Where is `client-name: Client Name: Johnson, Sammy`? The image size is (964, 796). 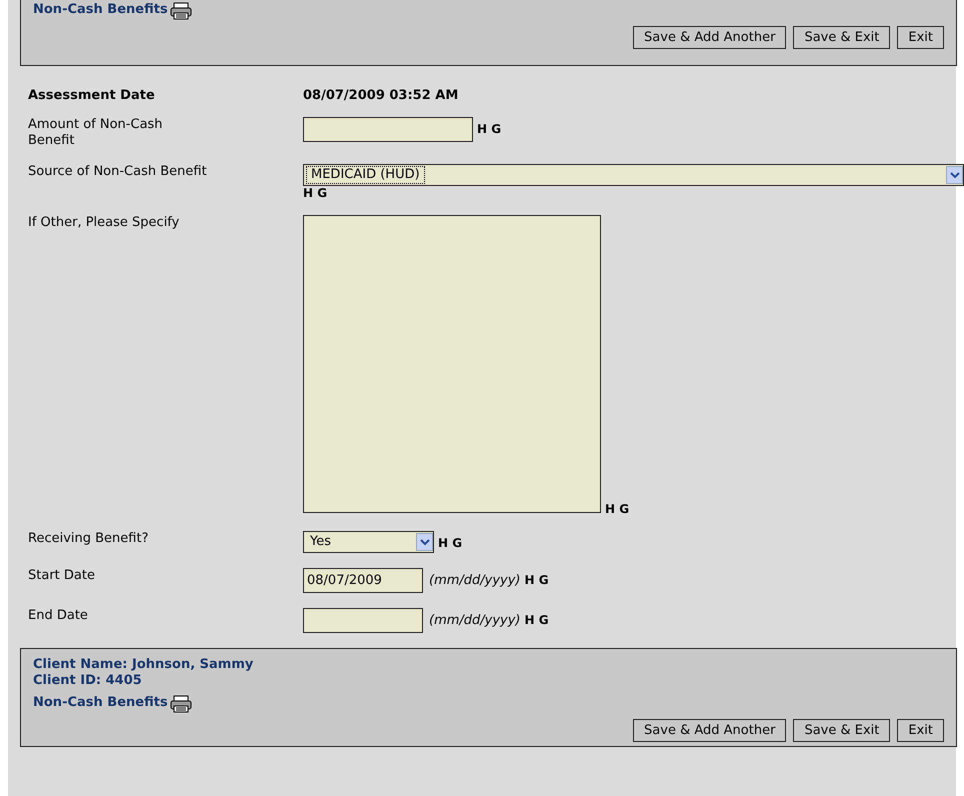 client-name: Client Name: Johnson, Sammy is located at coordinates (143, 665).